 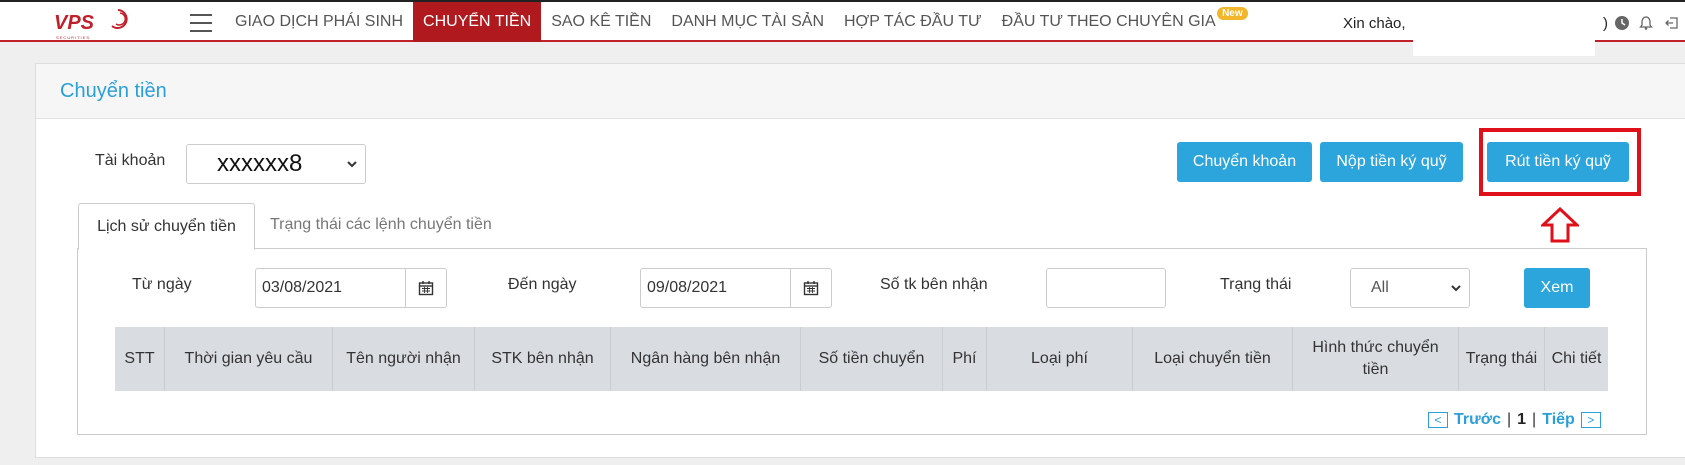 I want to click on account-label: Tài khoản, so click(x=130, y=160).